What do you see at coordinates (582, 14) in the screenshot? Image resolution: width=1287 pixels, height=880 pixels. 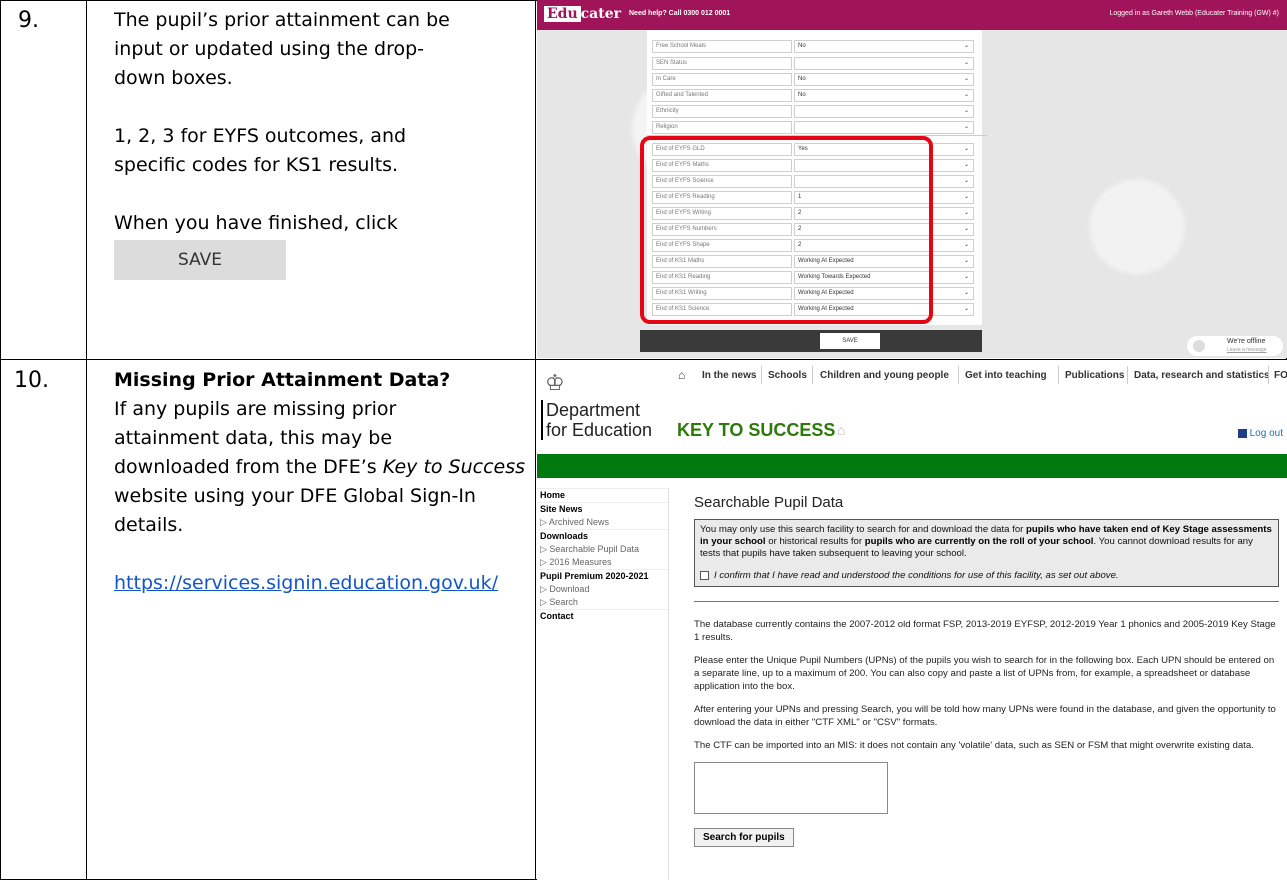 I see `educater-logo: Edu cater` at bounding box center [582, 14].